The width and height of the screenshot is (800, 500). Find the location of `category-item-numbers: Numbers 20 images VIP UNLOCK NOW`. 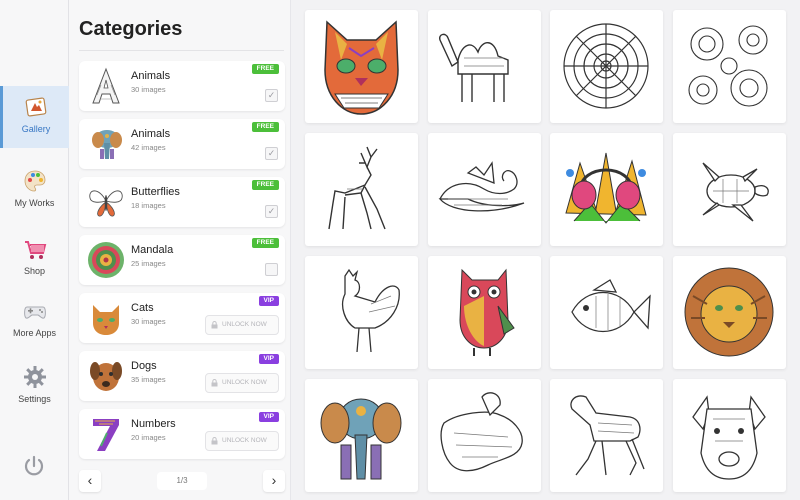

category-item-numbers: Numbers 20 images VIP UNLOCK NOW is located at coordinates (182, 434).